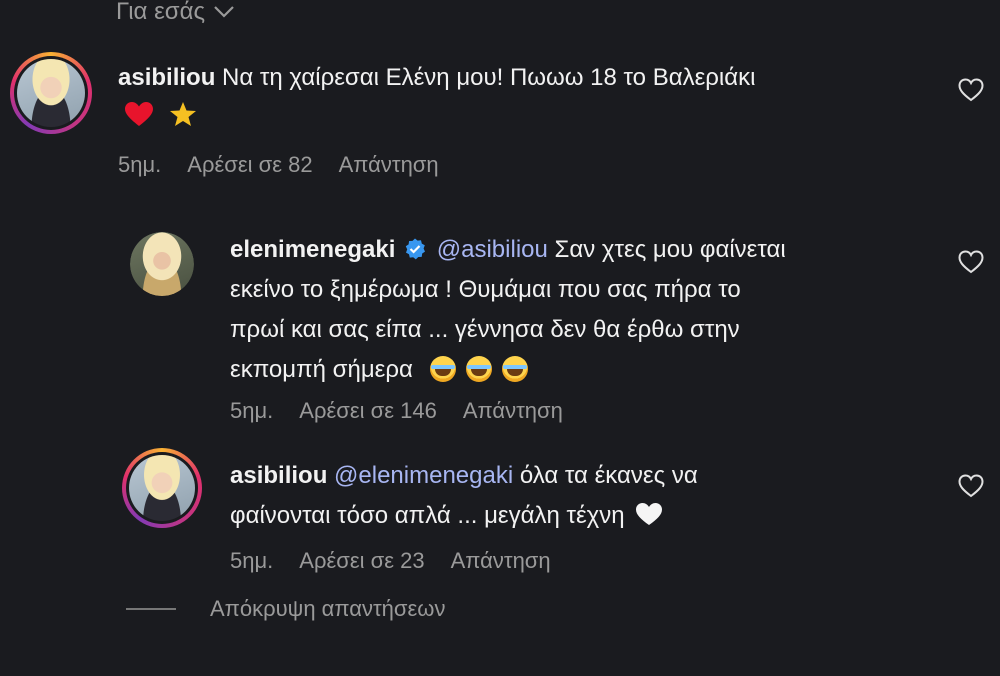 The image size is (1000, 676). I want to click on comment-meta: 5ημ. Αρέσει σε 82 Απάντηση, so click(278, 165).